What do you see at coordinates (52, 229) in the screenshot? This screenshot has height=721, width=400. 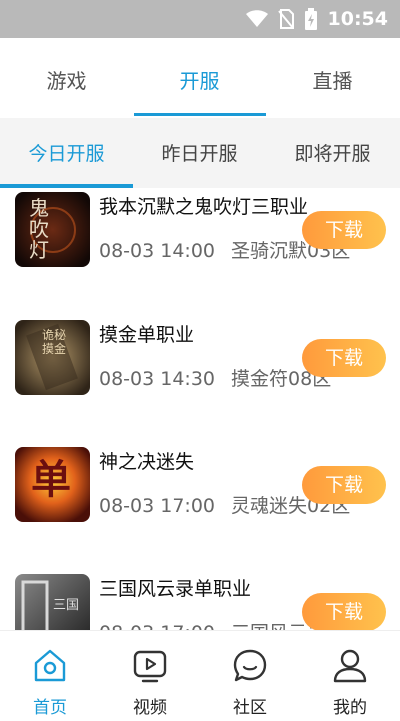 I see `game-thumbnail: 鬼吹灯` at bounding box center [52, 229].